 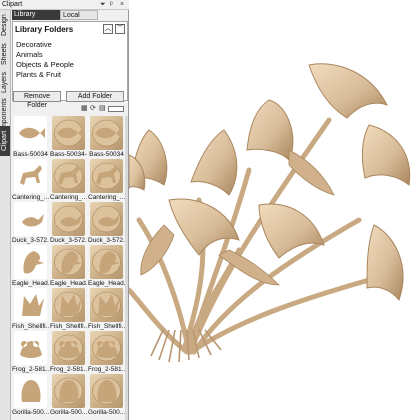 I want to click on size-slider, so click(x=116, y=109).